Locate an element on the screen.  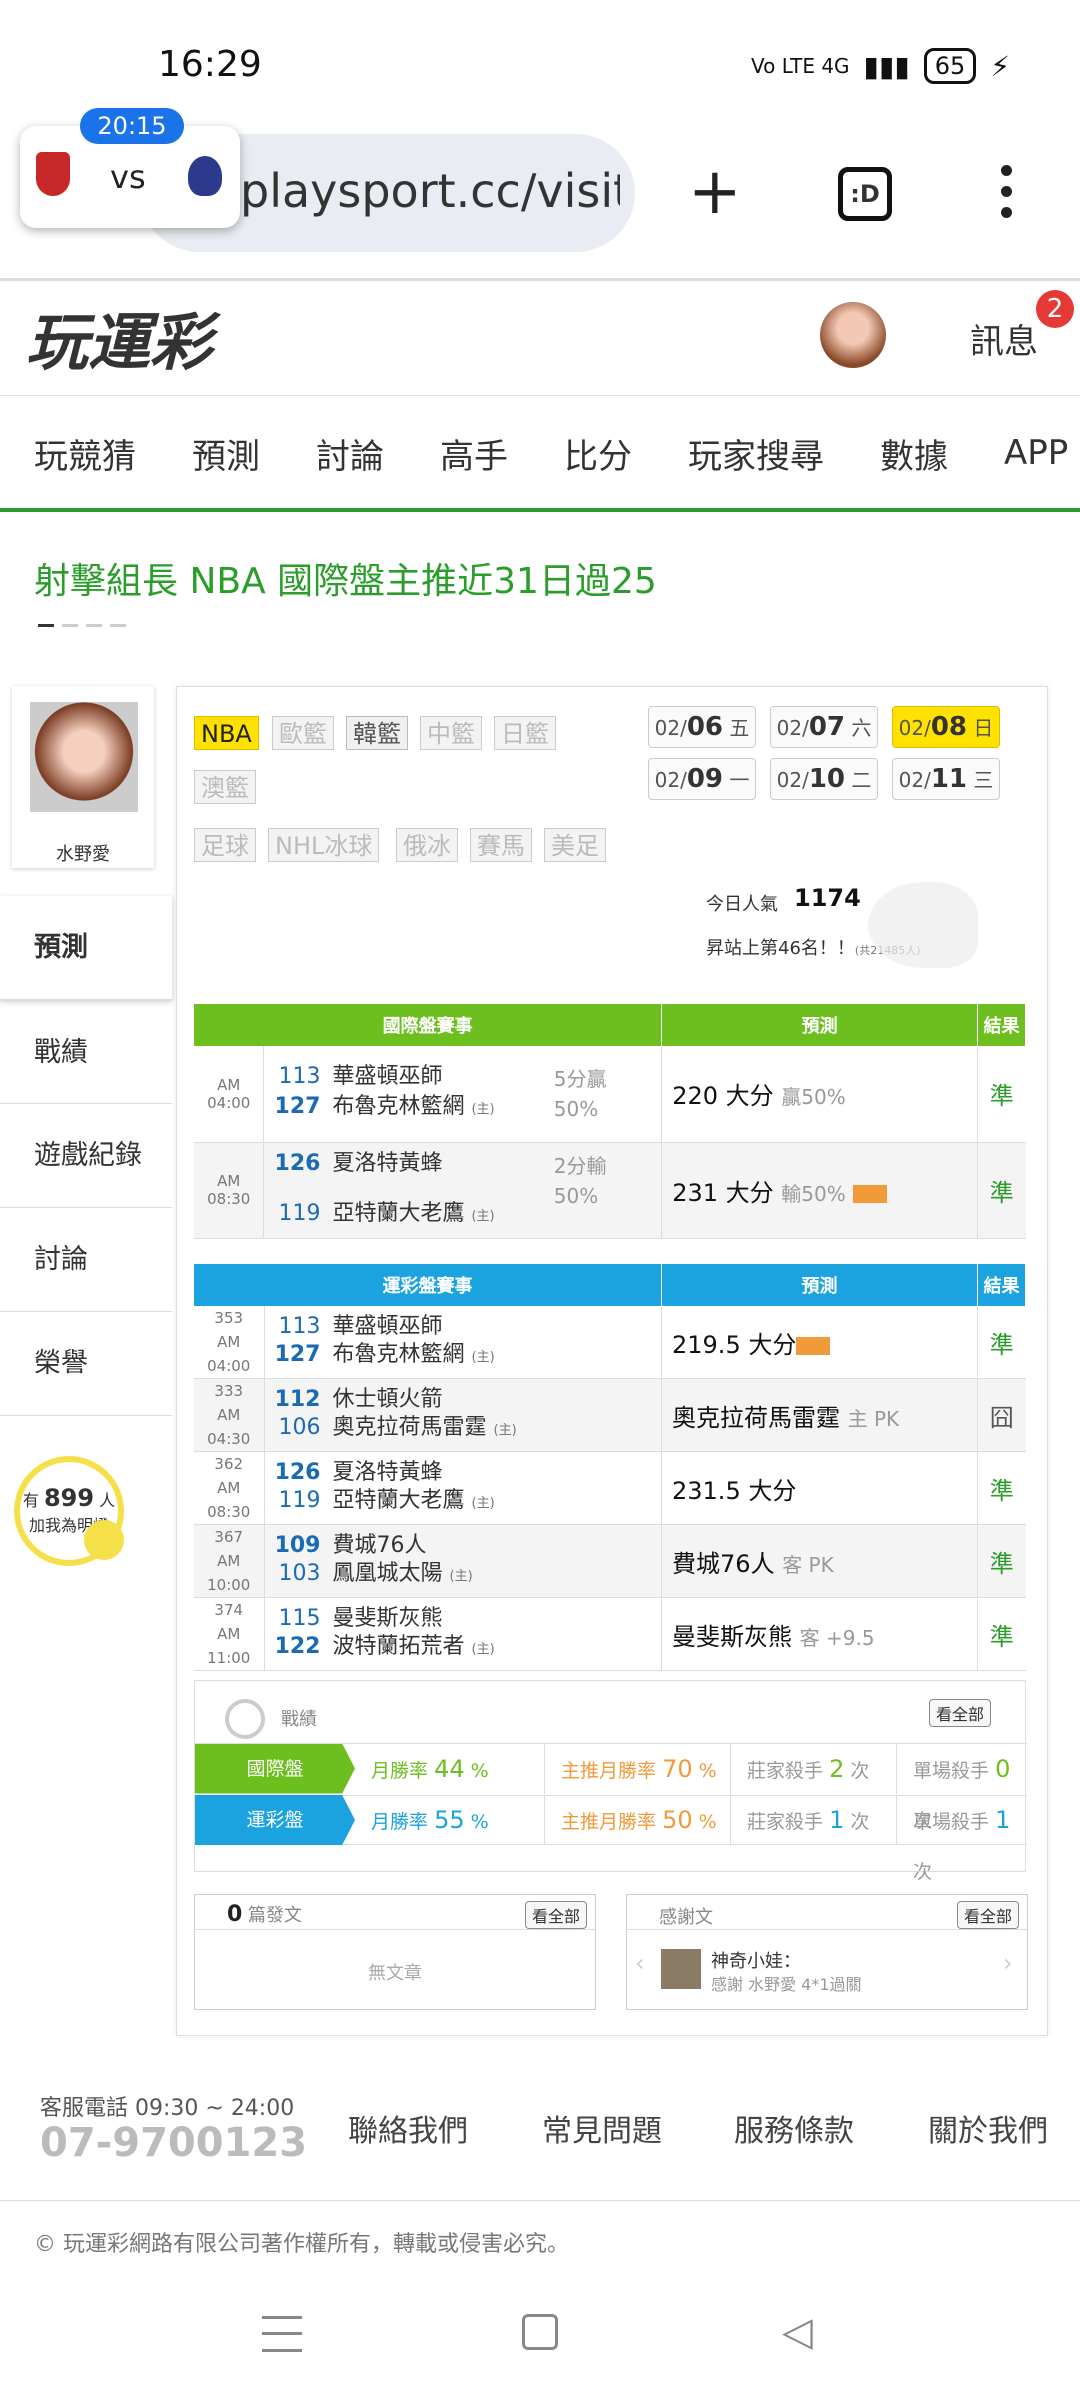
fans-suffix: 人 is located at coordinates (107, 1500).